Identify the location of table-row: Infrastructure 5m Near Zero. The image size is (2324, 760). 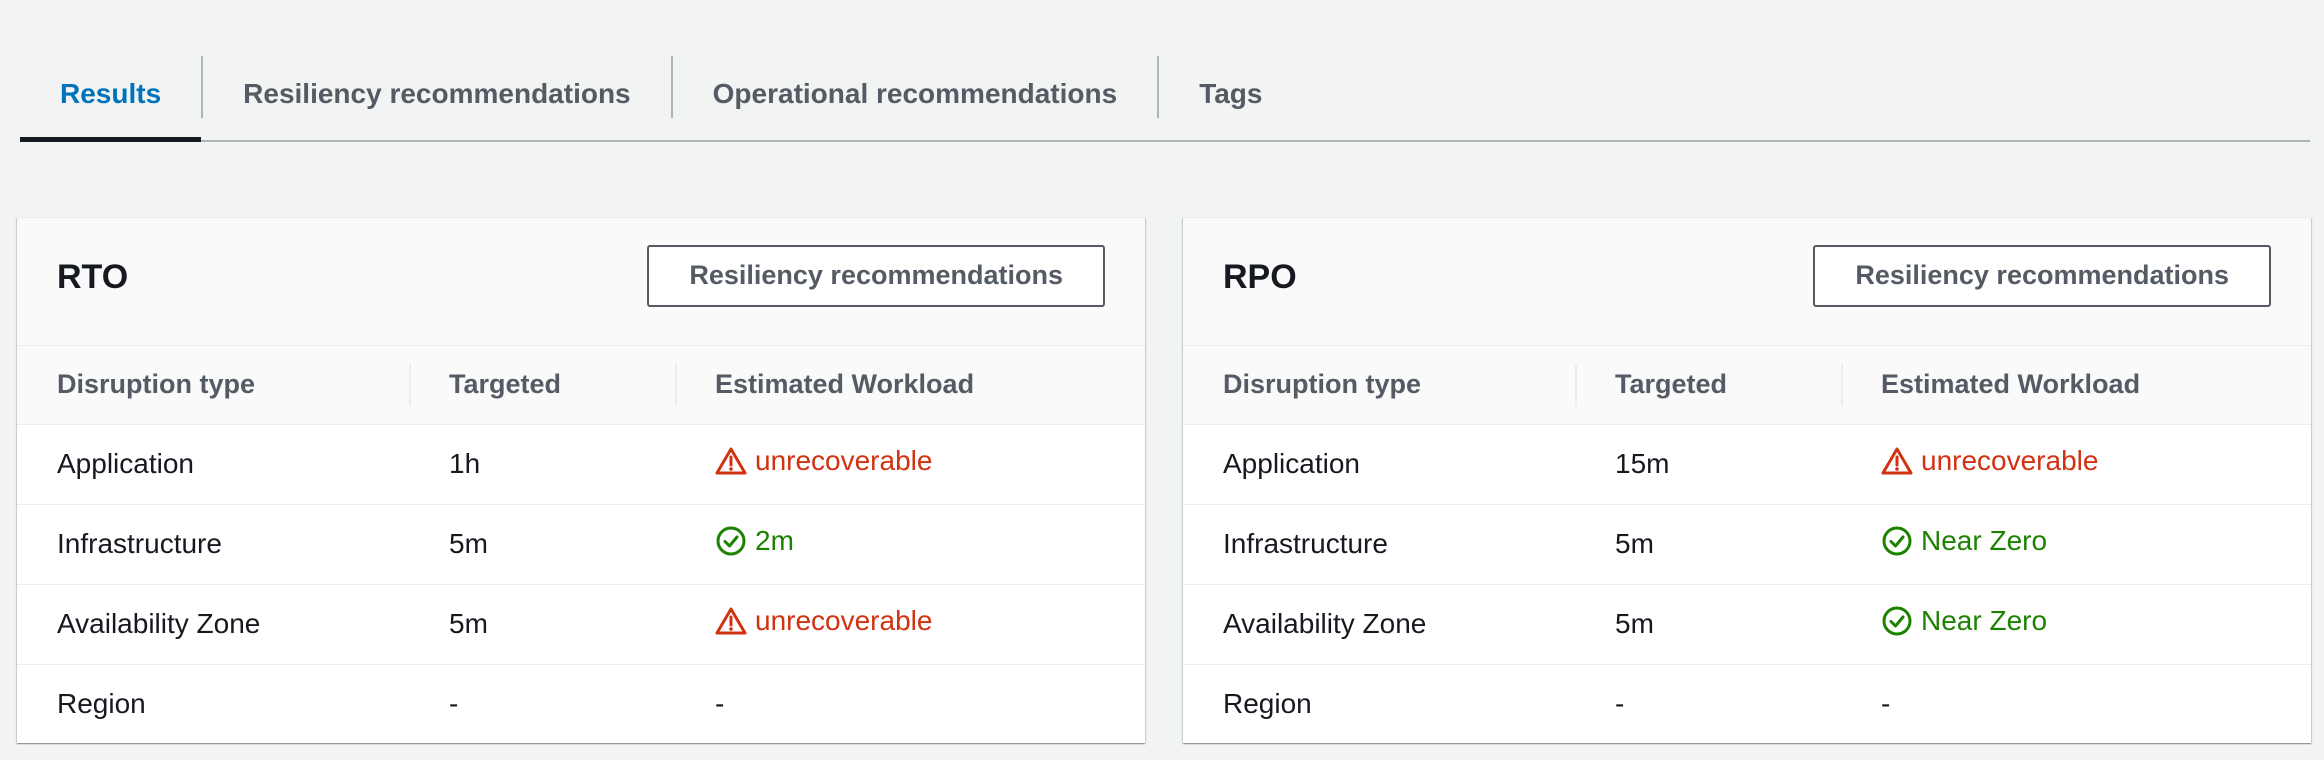
(1747, 544).